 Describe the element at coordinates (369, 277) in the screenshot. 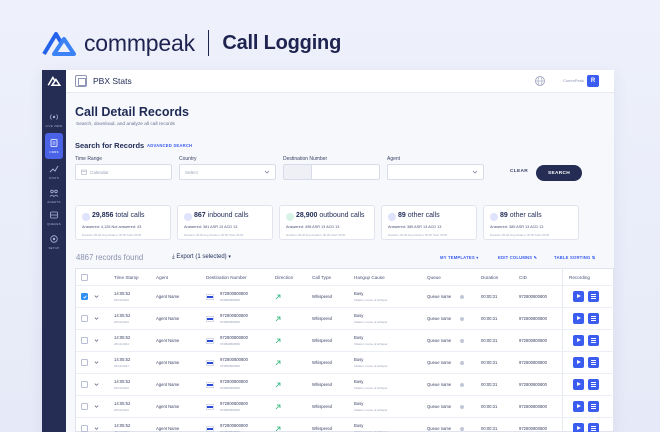

I see `column-header: Hangup Cause` at that location.